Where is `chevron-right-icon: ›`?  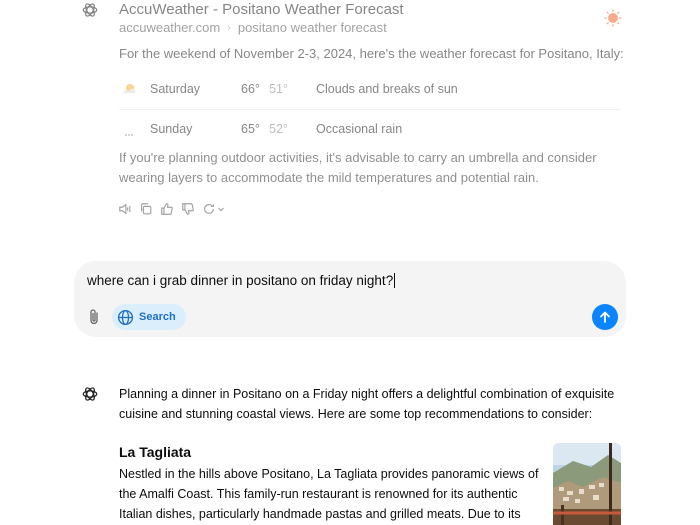 chevron-right-icon: › is located at coordinates (229, 27).